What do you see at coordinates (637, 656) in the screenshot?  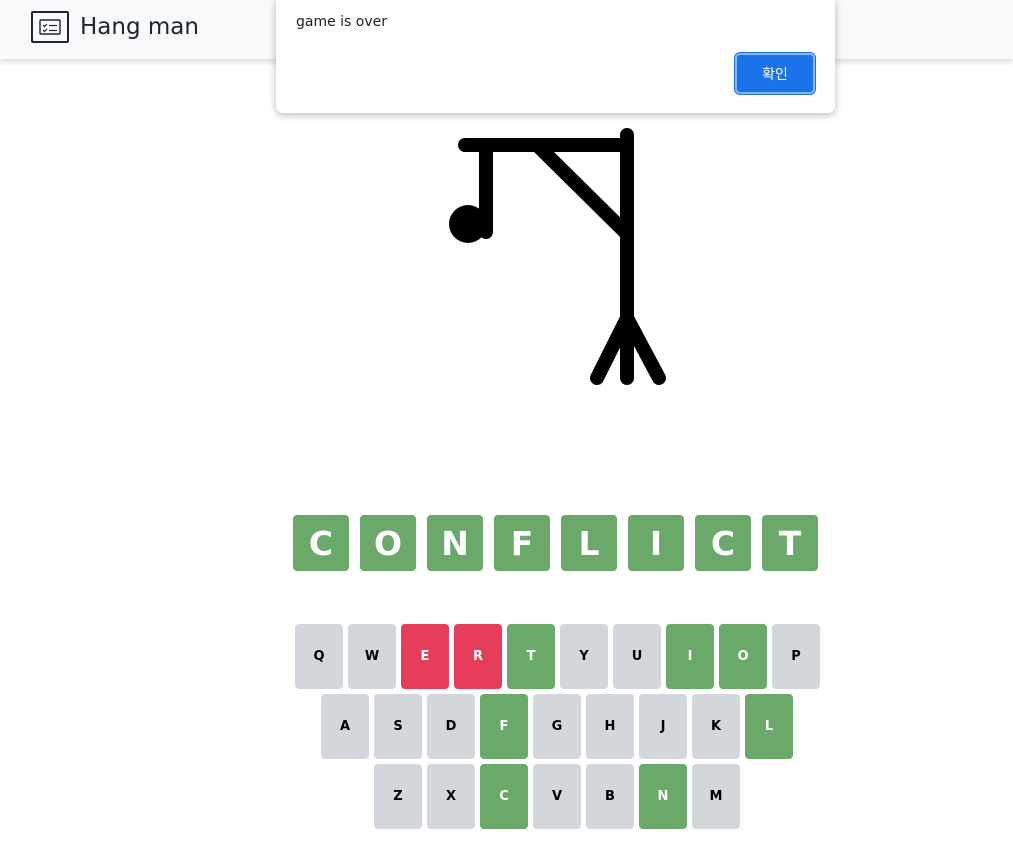 I see `key-u: U` at bounding box center [637, 656].